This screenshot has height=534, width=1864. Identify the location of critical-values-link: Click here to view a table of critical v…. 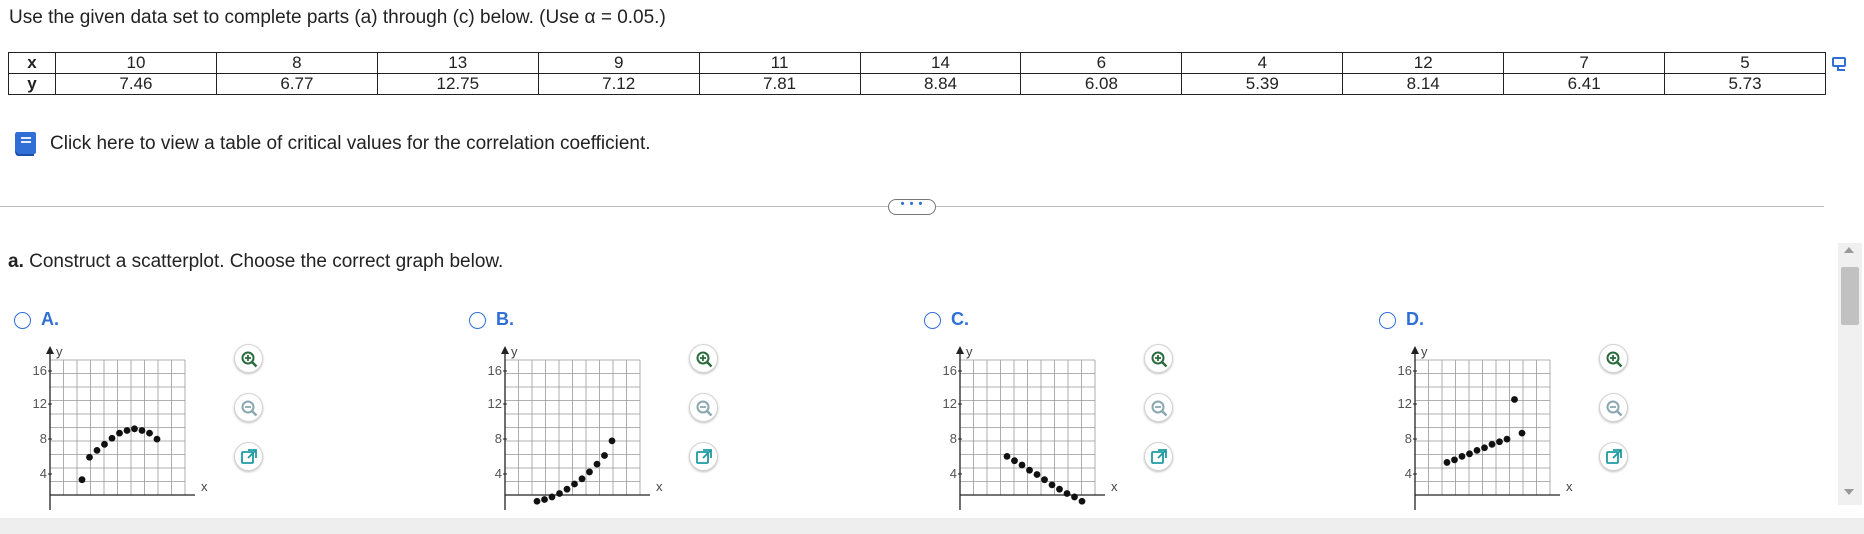
(331, 144).